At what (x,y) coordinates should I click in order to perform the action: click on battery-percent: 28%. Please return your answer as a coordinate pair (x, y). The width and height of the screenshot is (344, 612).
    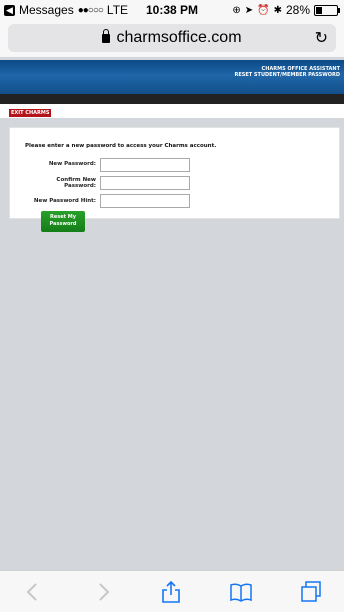
    Looking at the image, I should click on (297, 10).